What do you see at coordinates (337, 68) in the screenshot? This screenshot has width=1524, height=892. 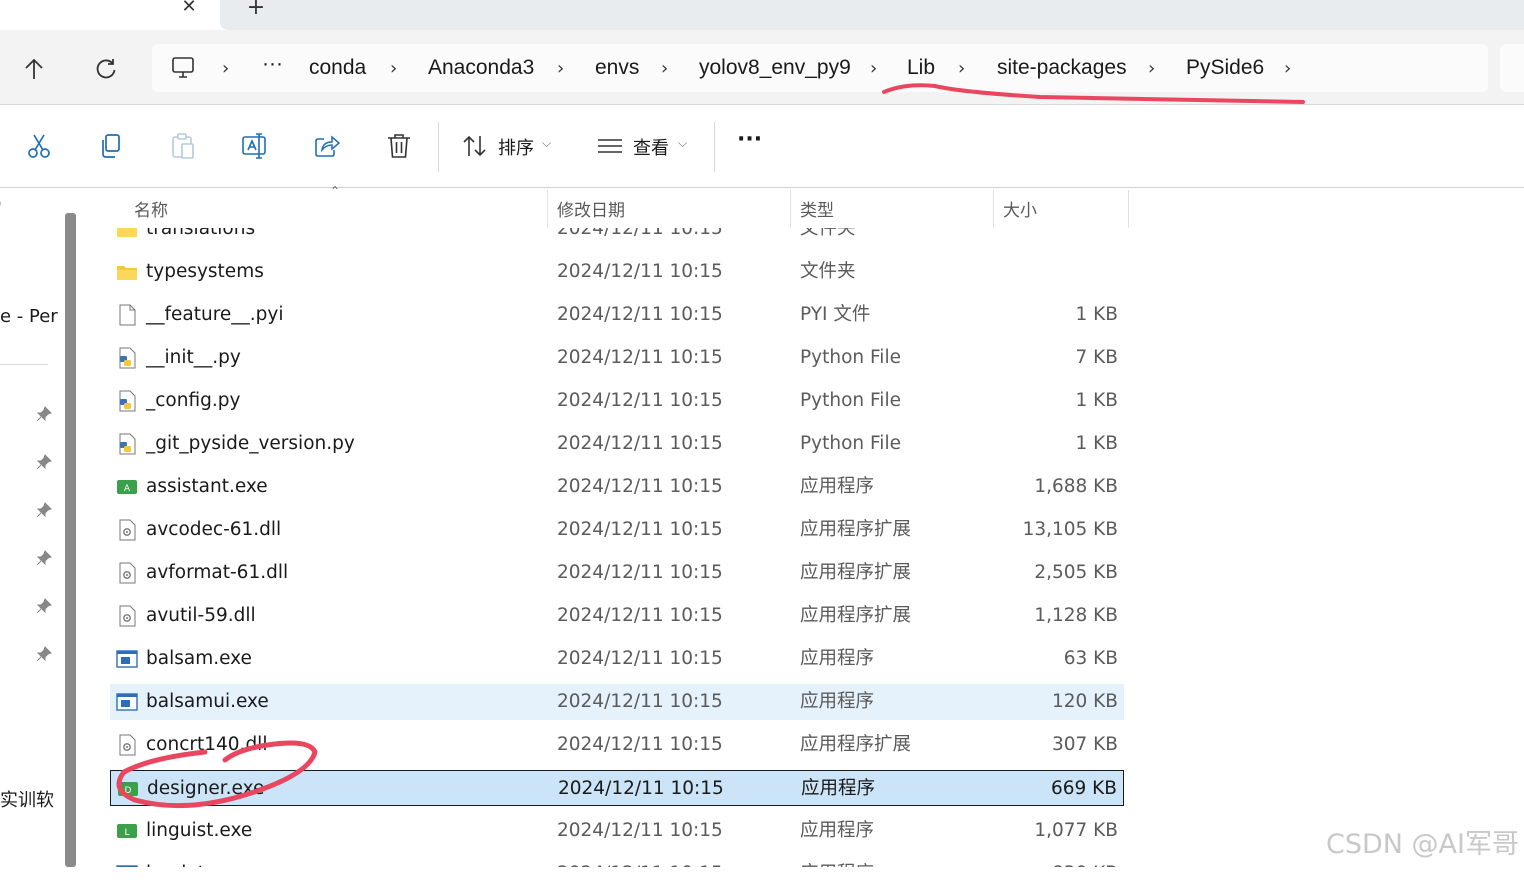 I see `breadcrumb-conda: conda` at bounding box center [337, 68].